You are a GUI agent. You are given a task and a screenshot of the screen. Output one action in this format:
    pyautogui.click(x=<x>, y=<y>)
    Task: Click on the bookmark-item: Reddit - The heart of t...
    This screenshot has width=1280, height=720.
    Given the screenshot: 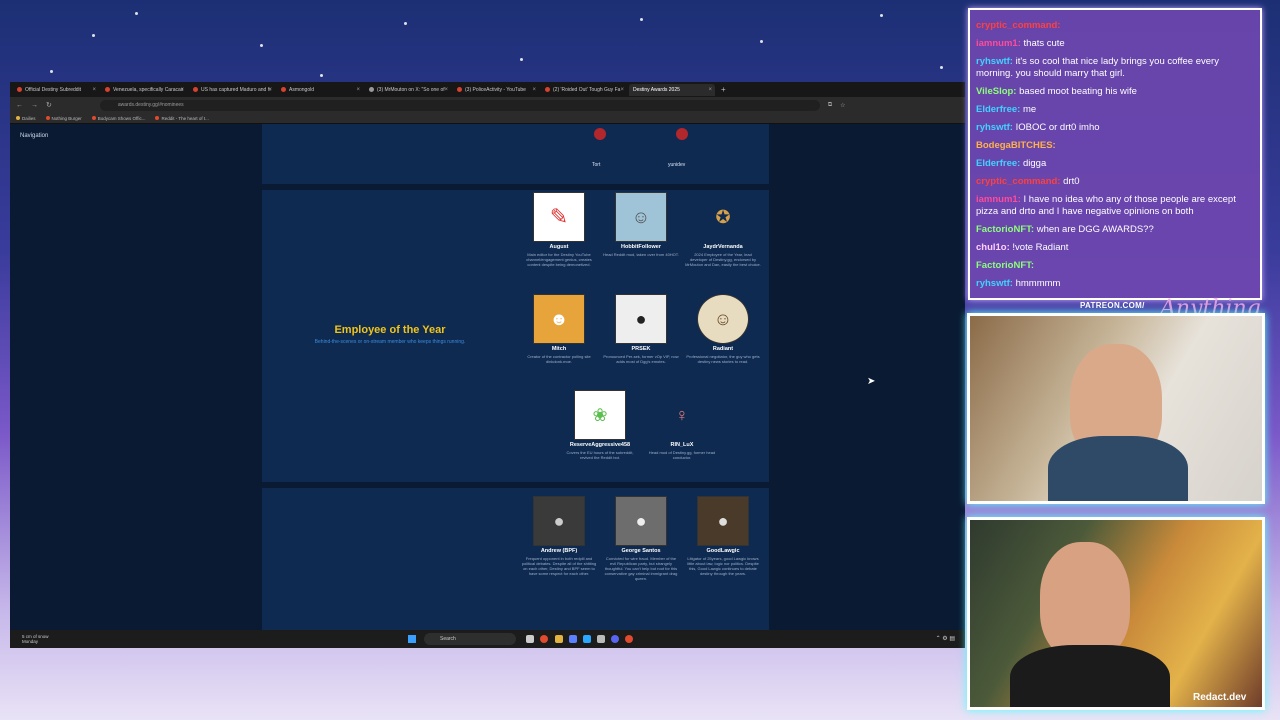 What is the action you would take?
    pyautogui.click(x=182, y=118)
    